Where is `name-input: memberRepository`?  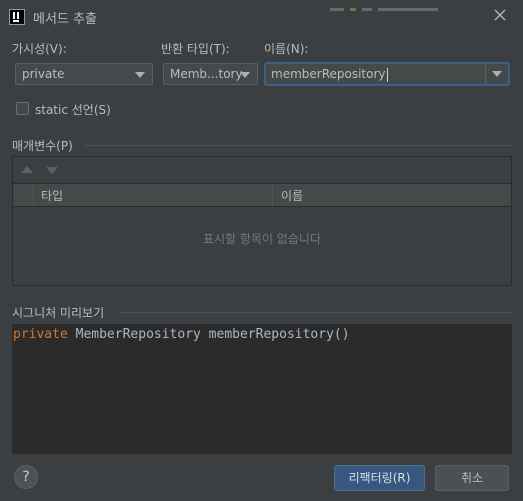
name-input: memberRepository is located at coordinates (328, 74).